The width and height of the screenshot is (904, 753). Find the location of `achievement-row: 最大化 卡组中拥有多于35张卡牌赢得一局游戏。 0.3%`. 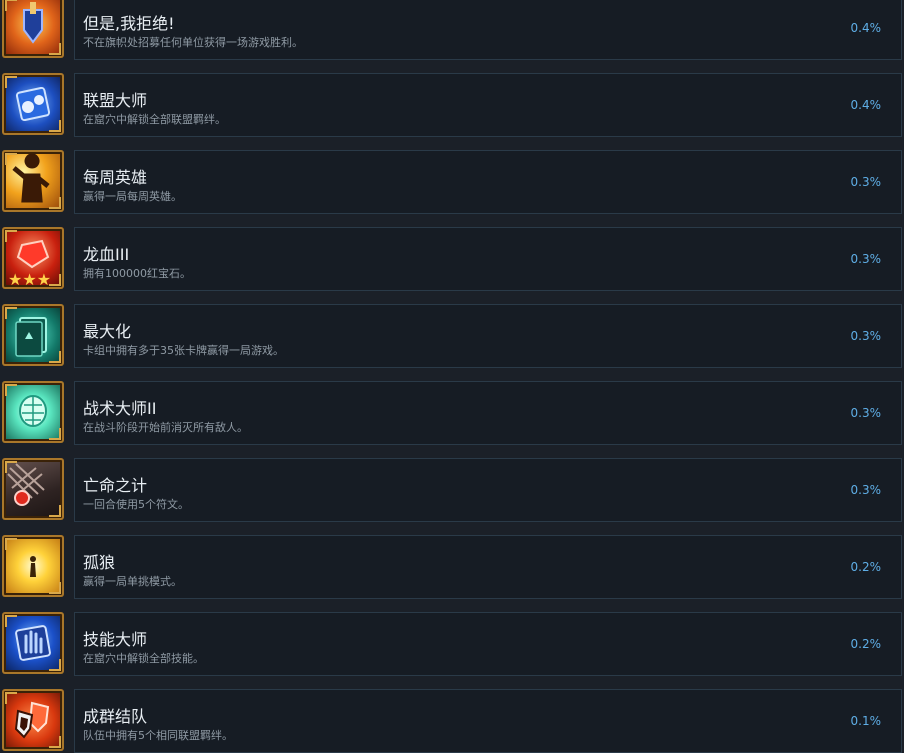

achievement-row: 最大化 卡组中拥有多于35张卡牌赢得一局游戏。 0.3% is located at coordinates (452, 336).